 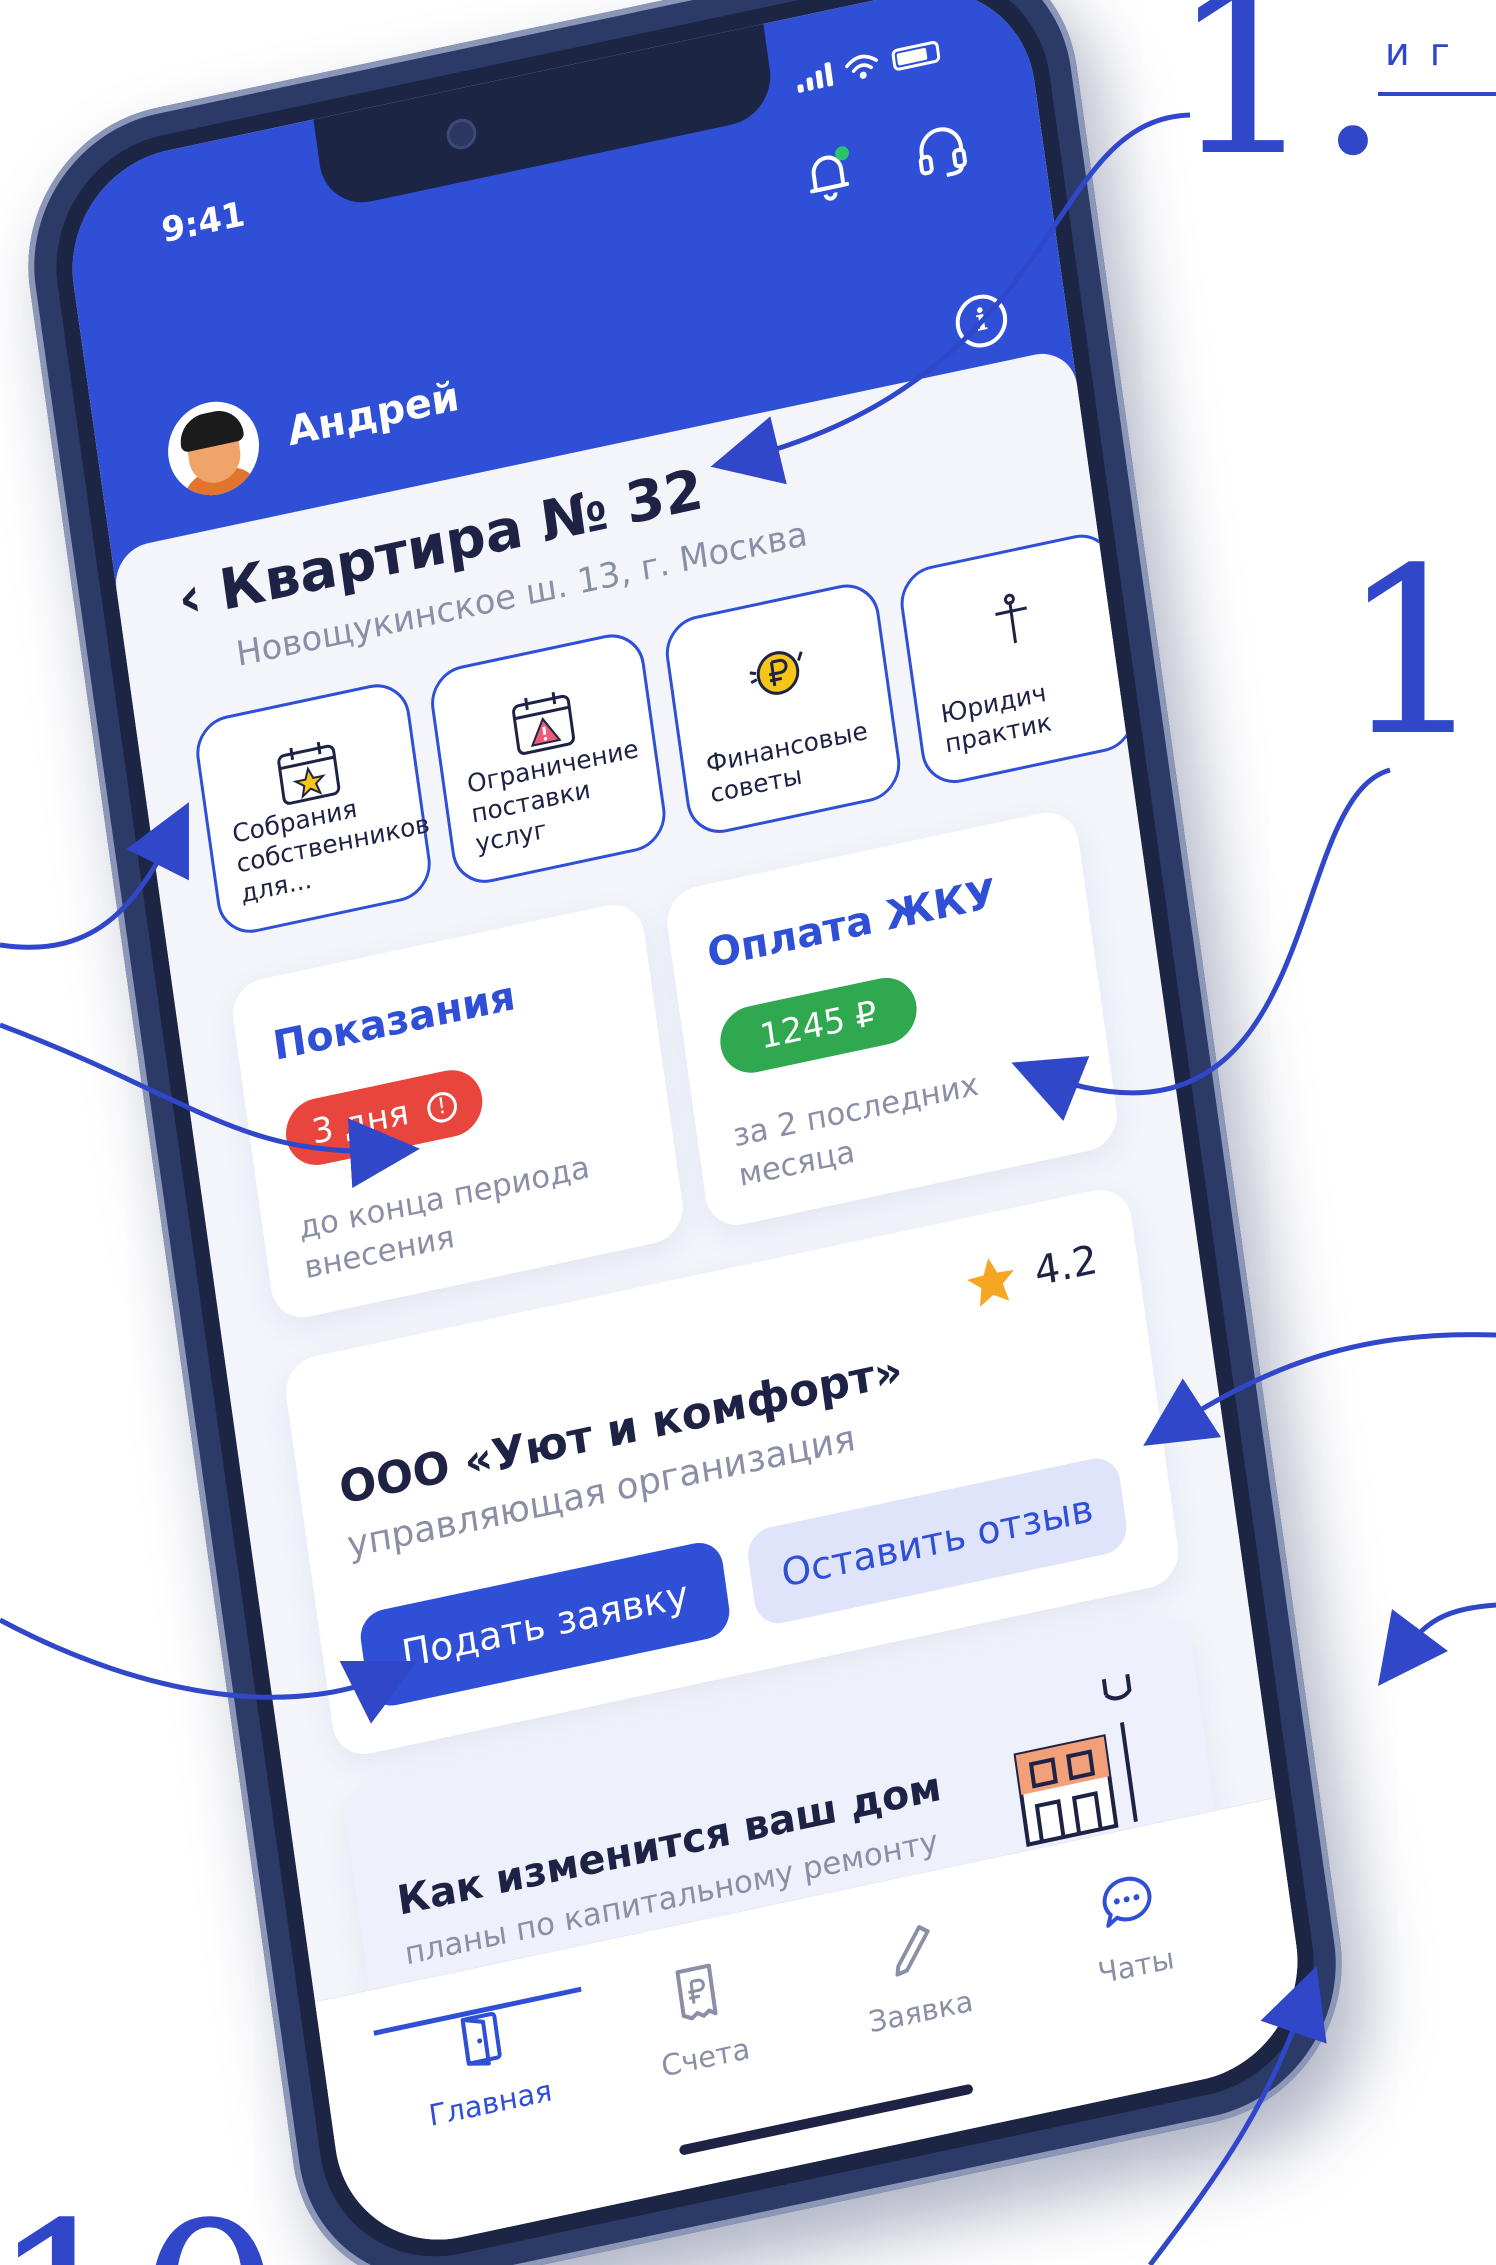 I want to click on notifications-button, so click(x=828, y=175).